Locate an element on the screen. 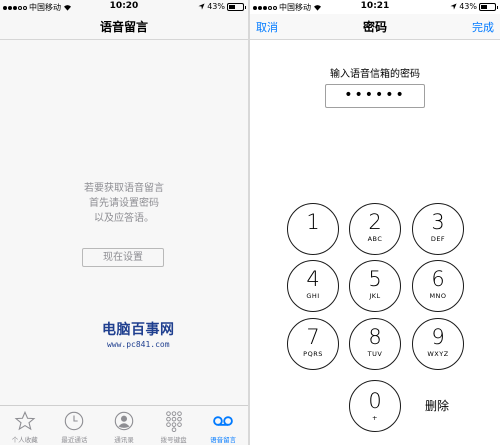 This screenshot has height=445, width=500. status-bar: 中国移动 10:20 43% is located at coordinates (124, 7).